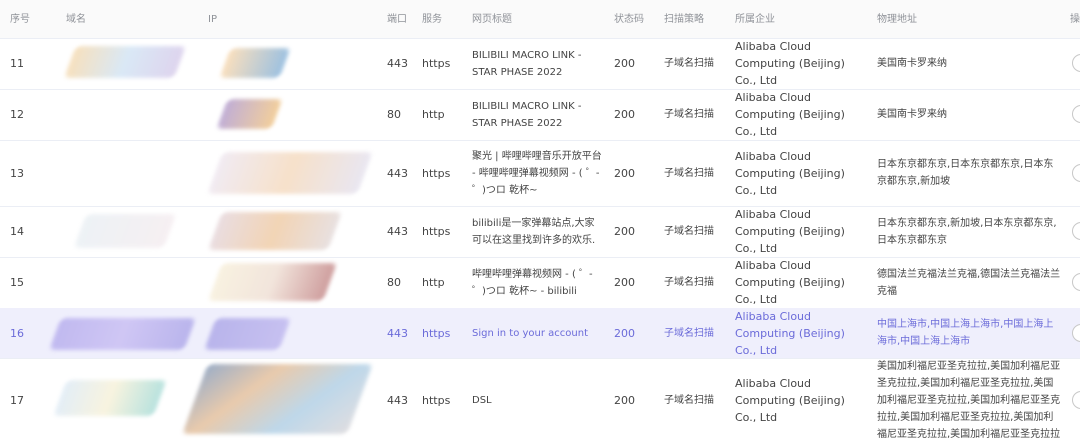  I want to click on col-header-title: 网页标题, so click(492, 19).